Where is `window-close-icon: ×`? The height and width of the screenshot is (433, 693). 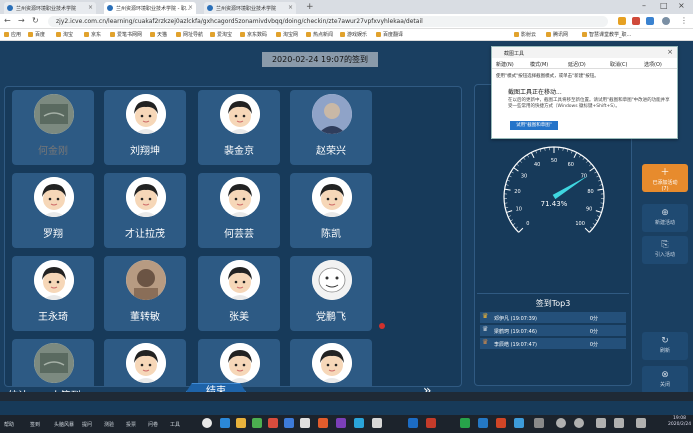 window-close-icon: × is located at coordinates (681, 5).